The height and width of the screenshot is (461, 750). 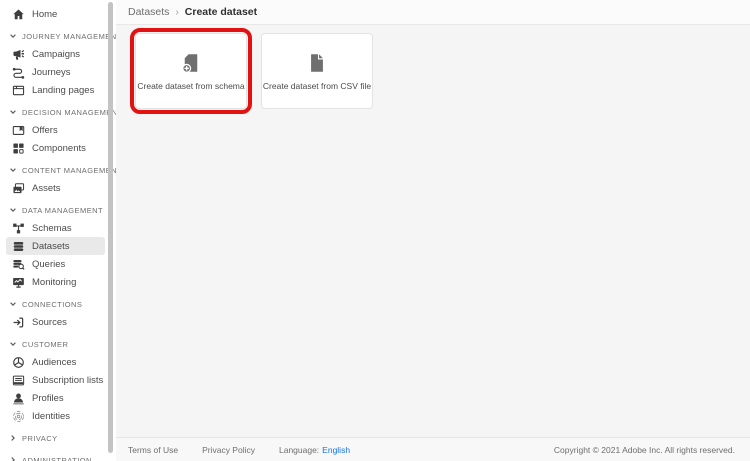 I want to click on sidebar-section-customer: CUSTOMER, so click(x=58, y=344).